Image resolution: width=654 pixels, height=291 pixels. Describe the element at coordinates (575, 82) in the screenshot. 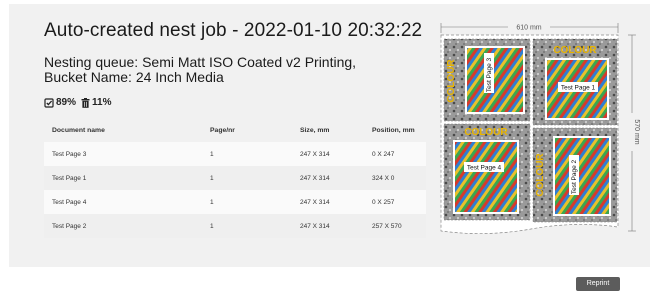

I see `nest-page-1: COLOUR Test Page 1` at that location.